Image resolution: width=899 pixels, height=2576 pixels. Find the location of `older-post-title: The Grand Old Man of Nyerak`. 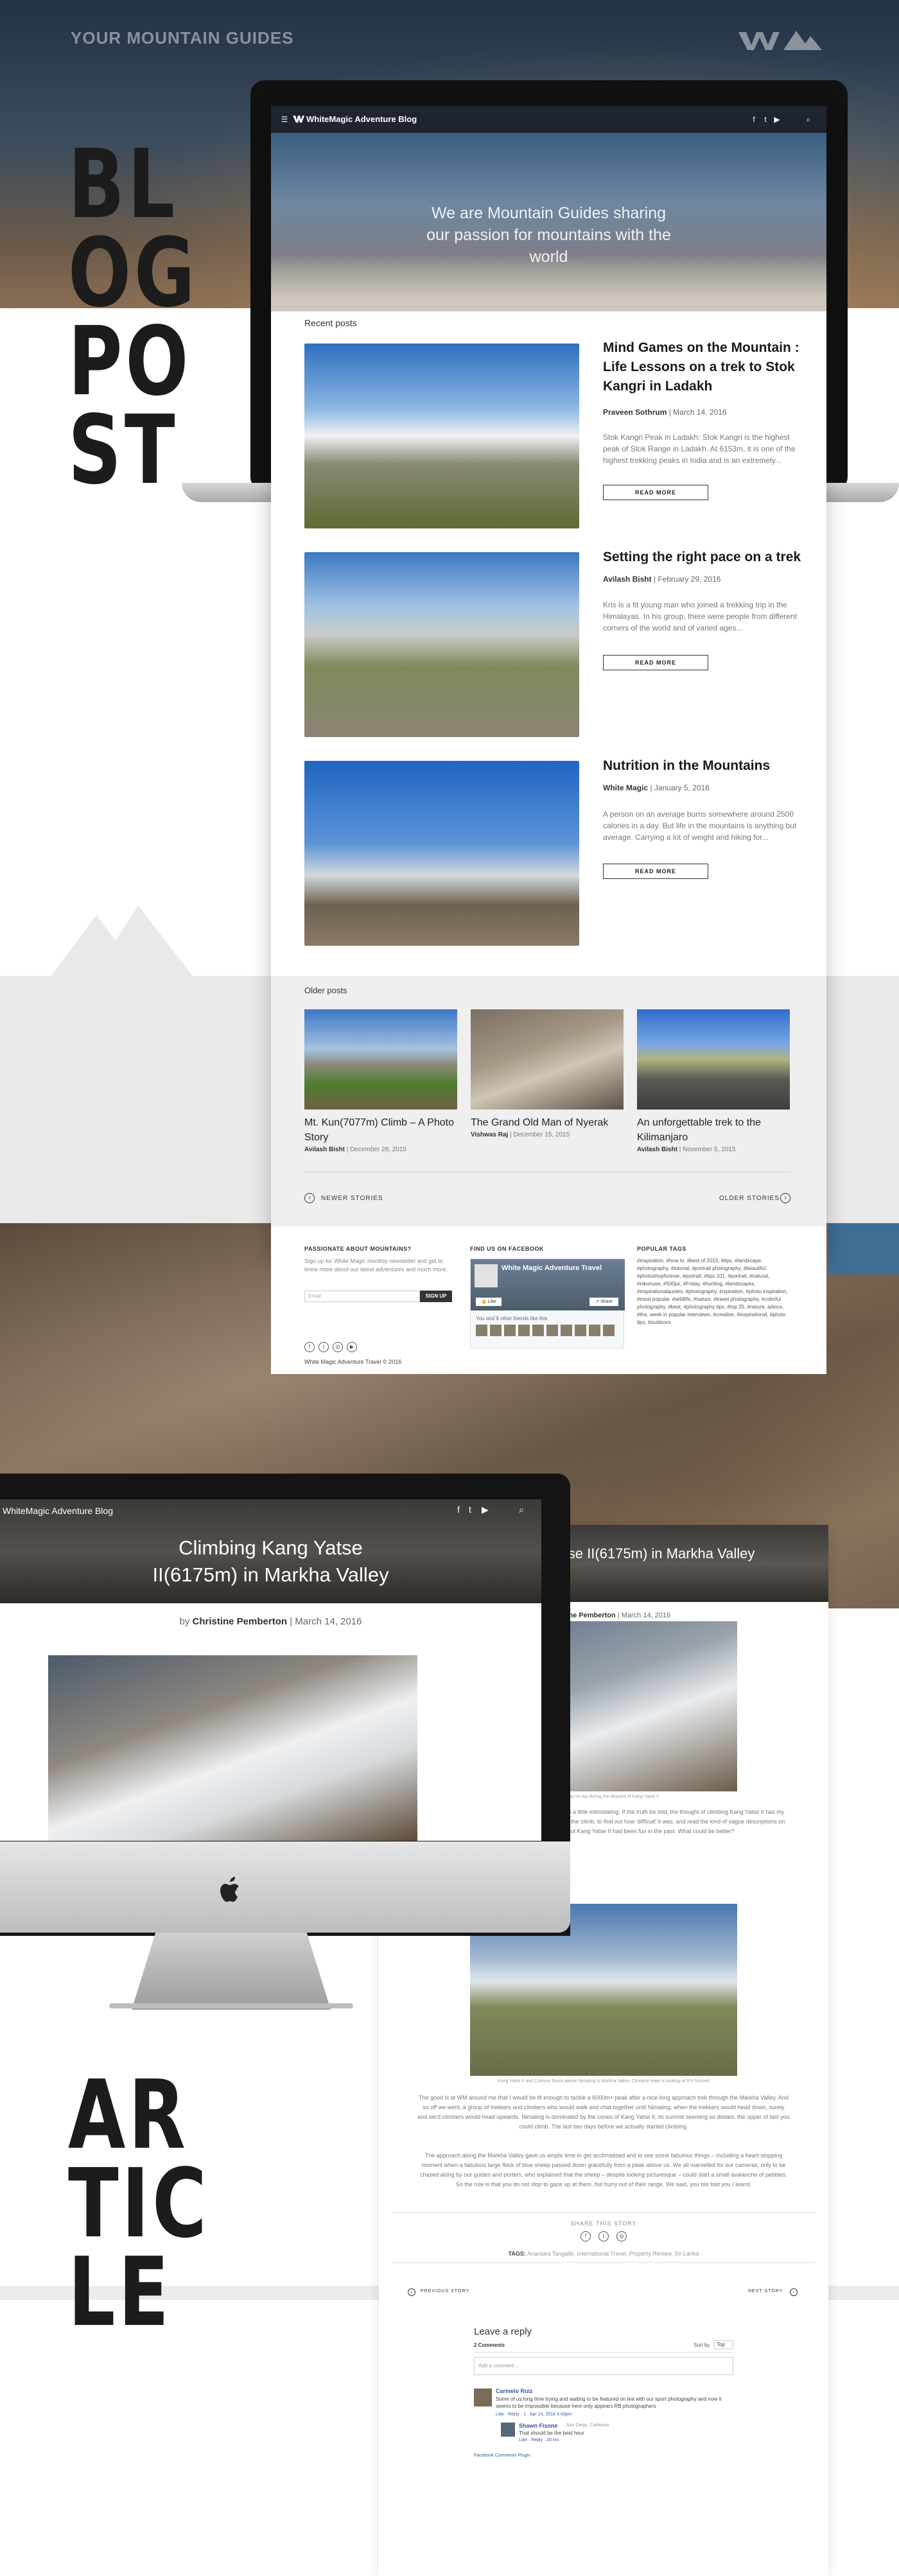

older-post-title: The Grand Old Man of Nyerak is located at coordinates (548, 1122).